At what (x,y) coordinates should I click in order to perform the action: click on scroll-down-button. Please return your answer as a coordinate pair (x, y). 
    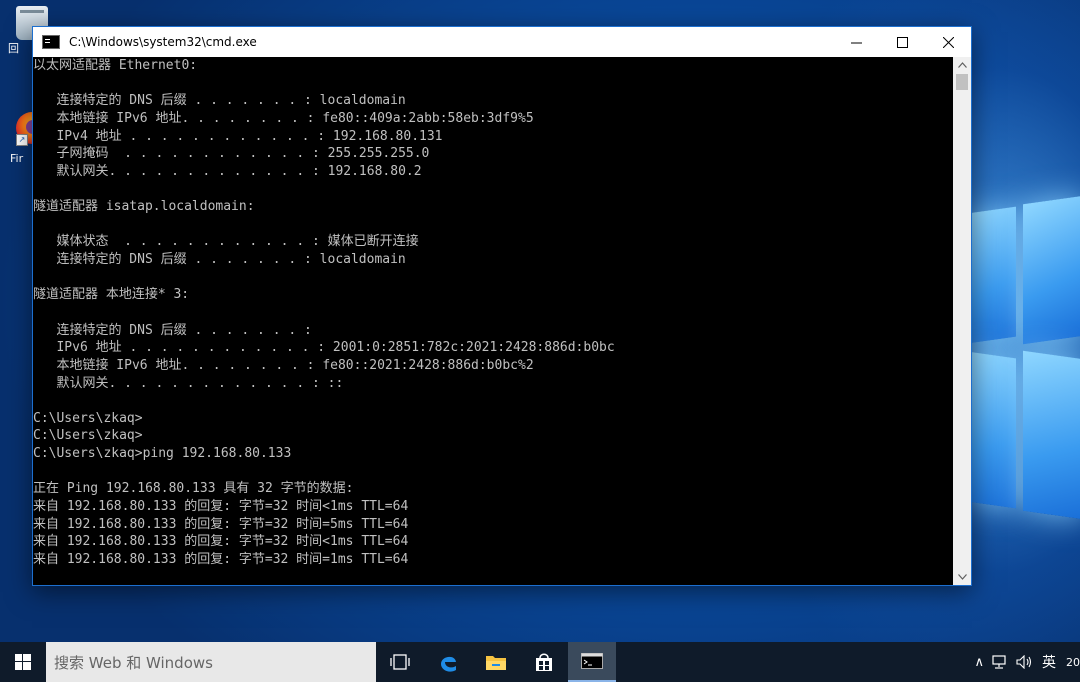
    Looking at the image, I should click on (962, 577).